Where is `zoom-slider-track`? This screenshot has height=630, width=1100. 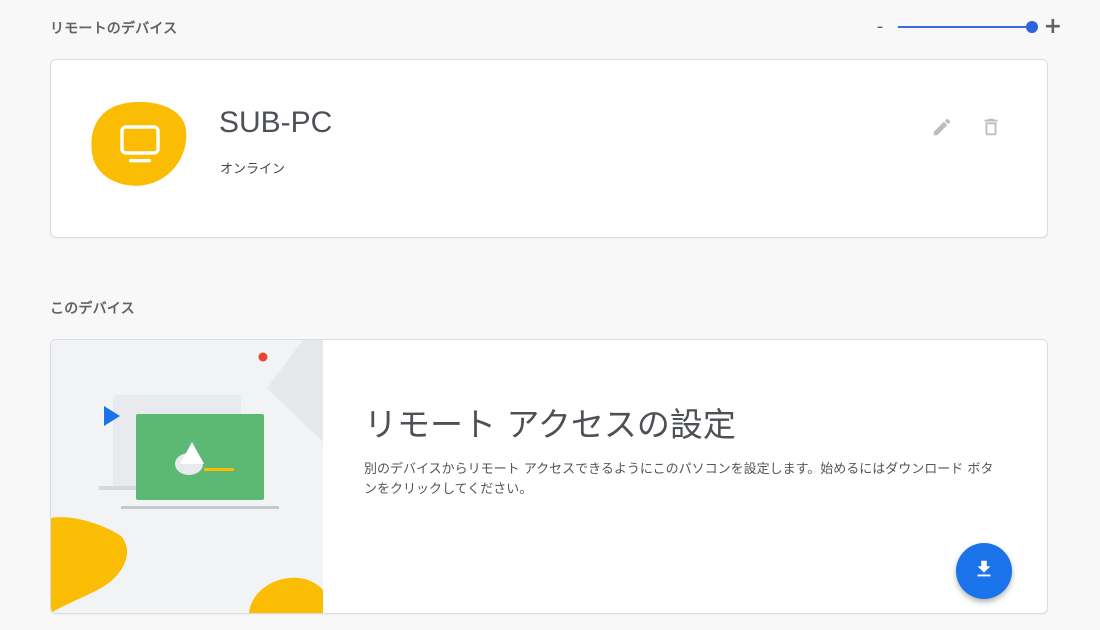 zoom-slider-track is located at coordinates (965, 27).